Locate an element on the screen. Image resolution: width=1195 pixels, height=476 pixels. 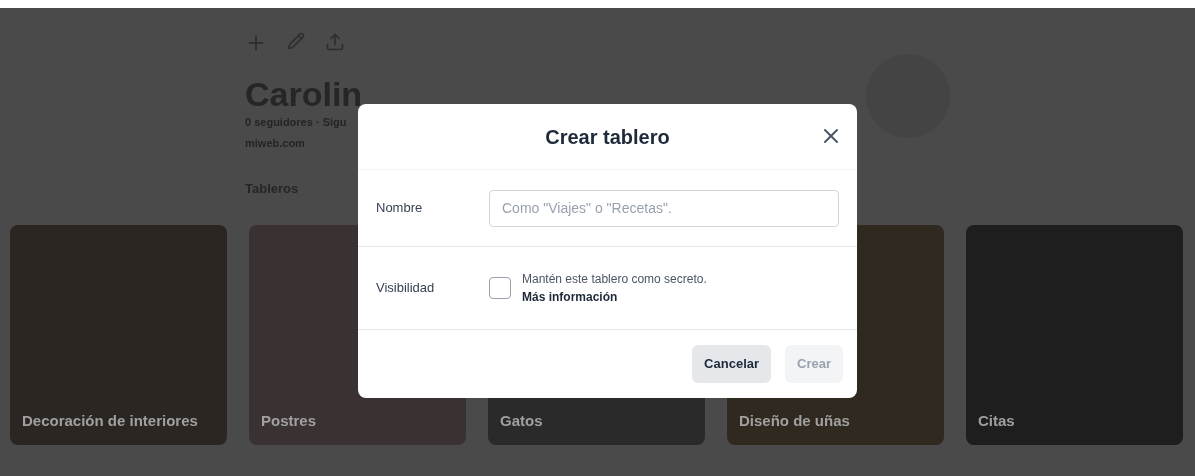
secret-text: Mantén este tablero como secreto. is located at coordinates (614, 279).